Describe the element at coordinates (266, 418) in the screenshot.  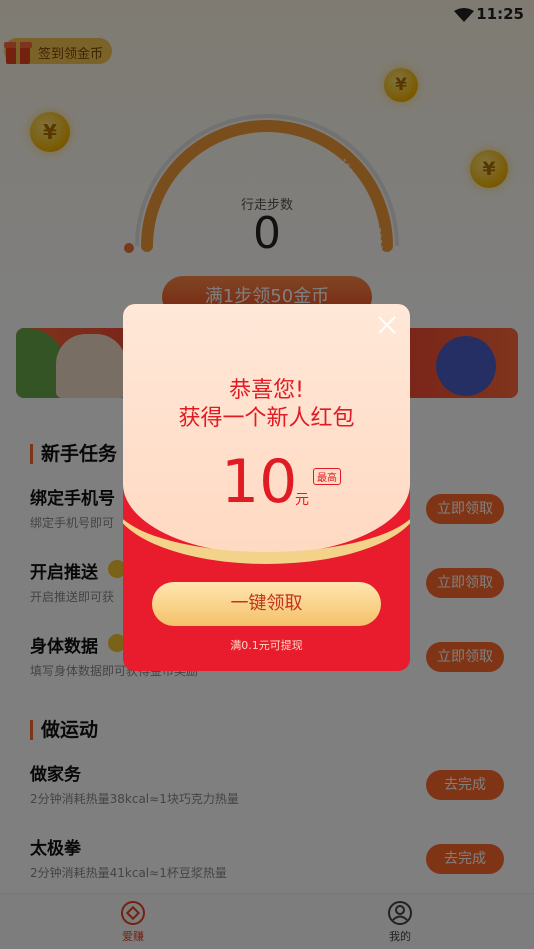
I see `modal-subtitle: 获得一个新人红包` at that location.